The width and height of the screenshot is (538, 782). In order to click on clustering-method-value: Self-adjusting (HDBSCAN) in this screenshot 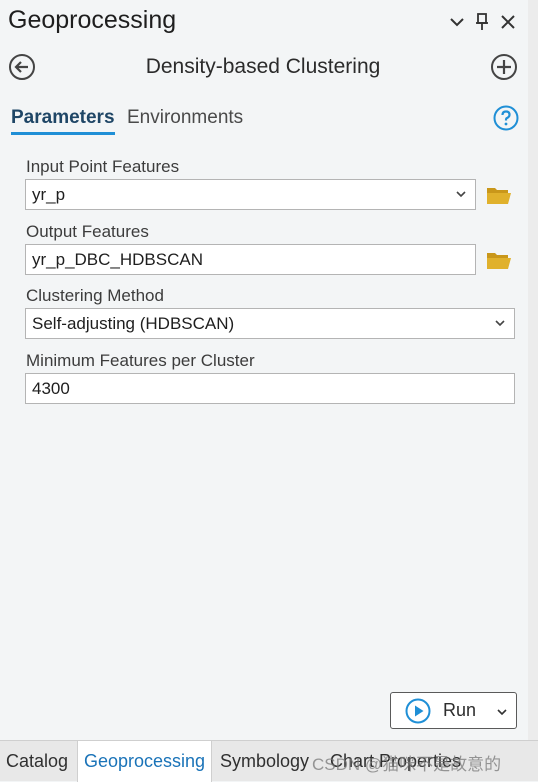, I will do `click(133, 323)`.